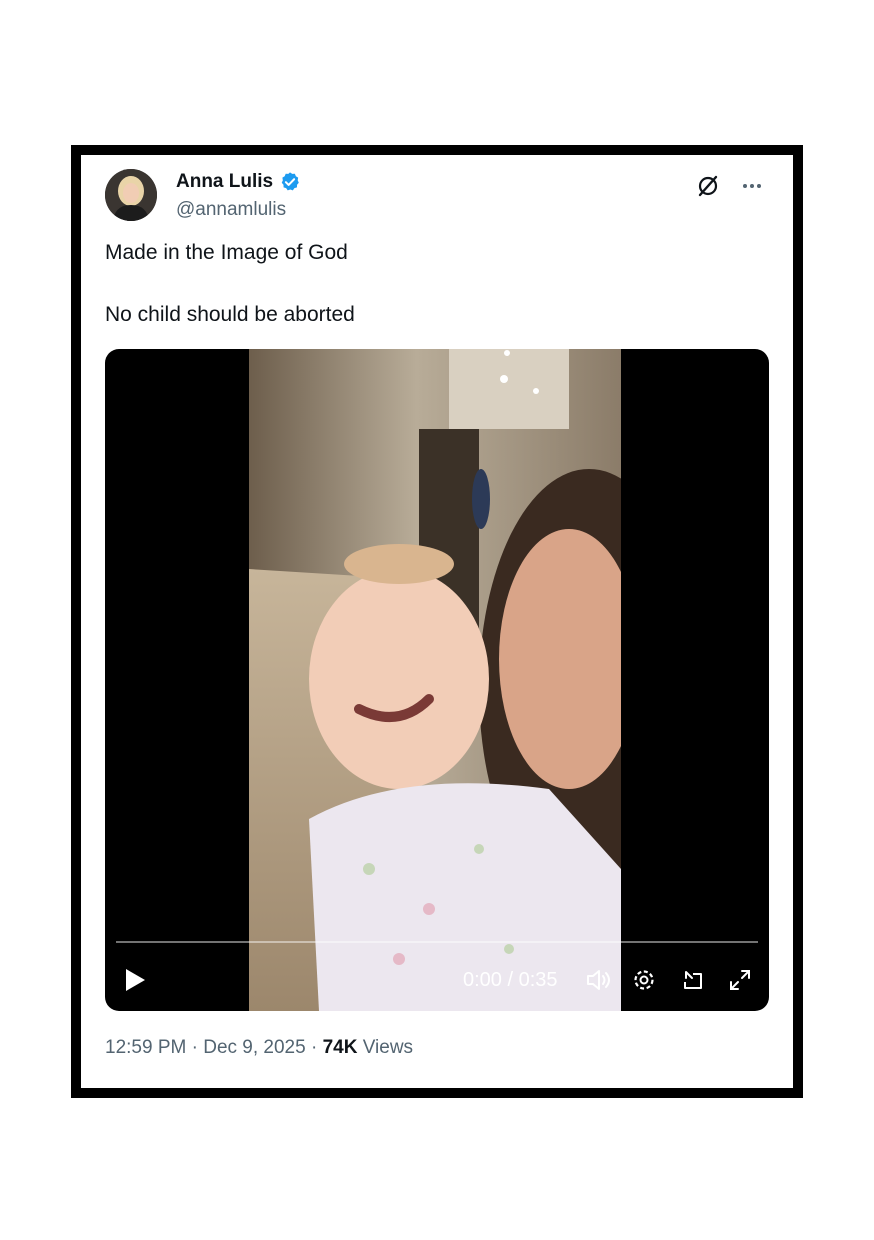  What do you see at coordinates (730, 186) in the screenshot?
I see `post-actions-top` at bounding box center [730, 186].